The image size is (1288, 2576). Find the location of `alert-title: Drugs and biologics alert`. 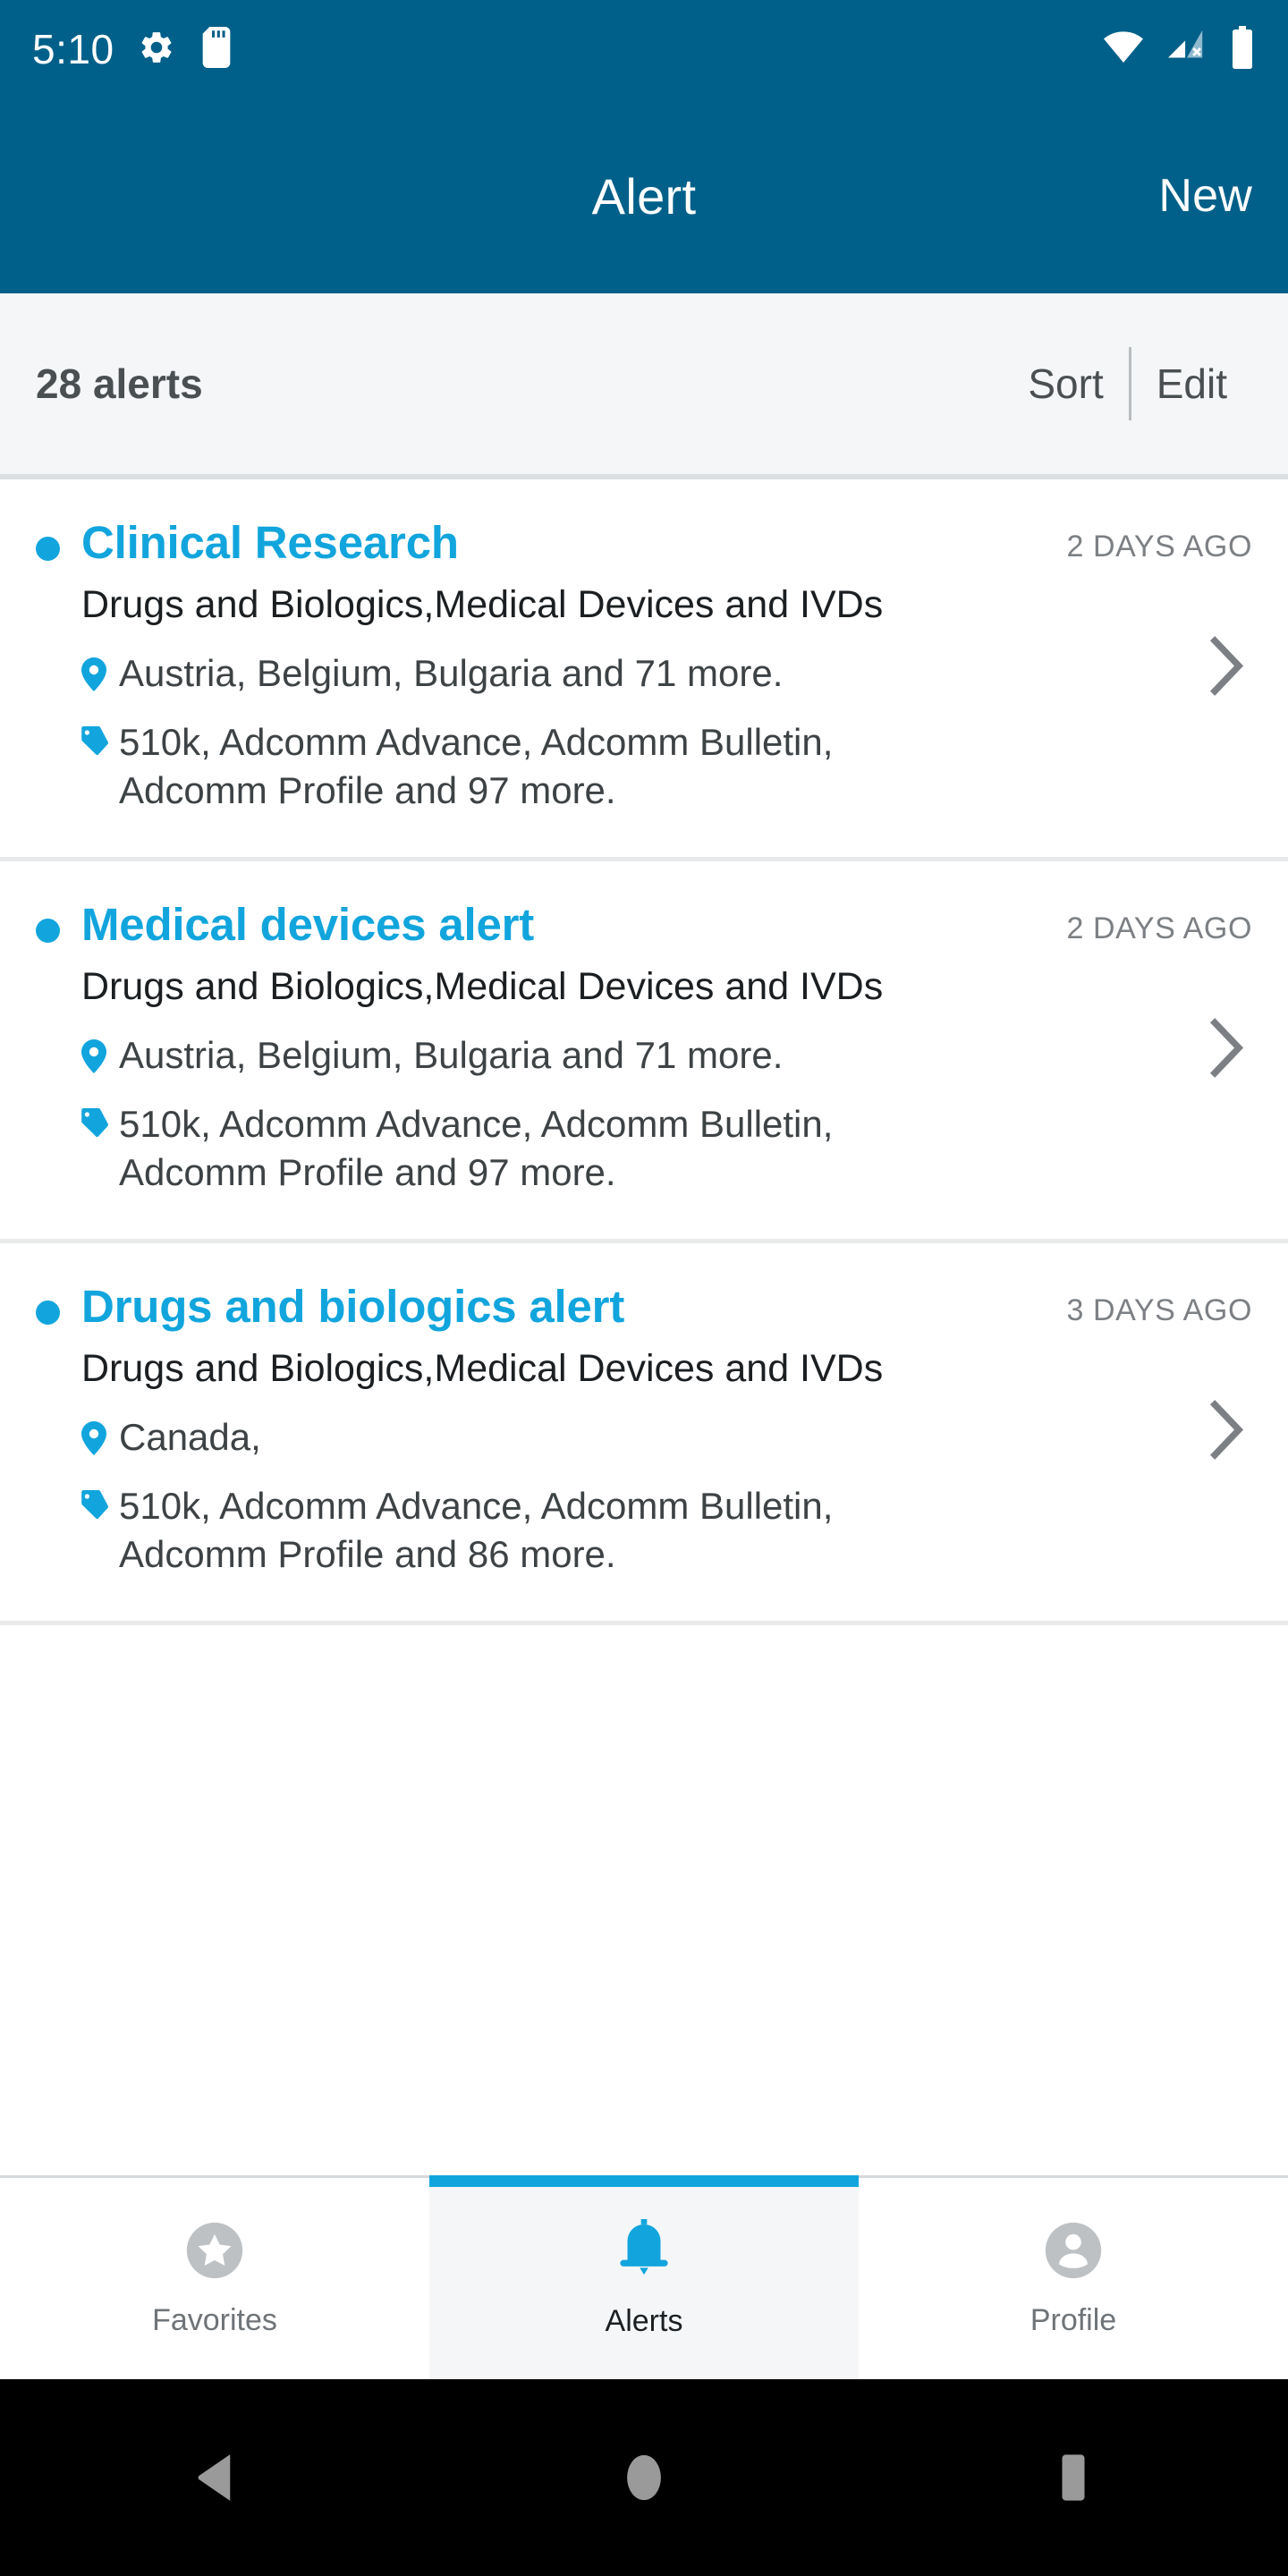

alert-title: Drugs and biologics alert is located at coordinates (353, 1306).